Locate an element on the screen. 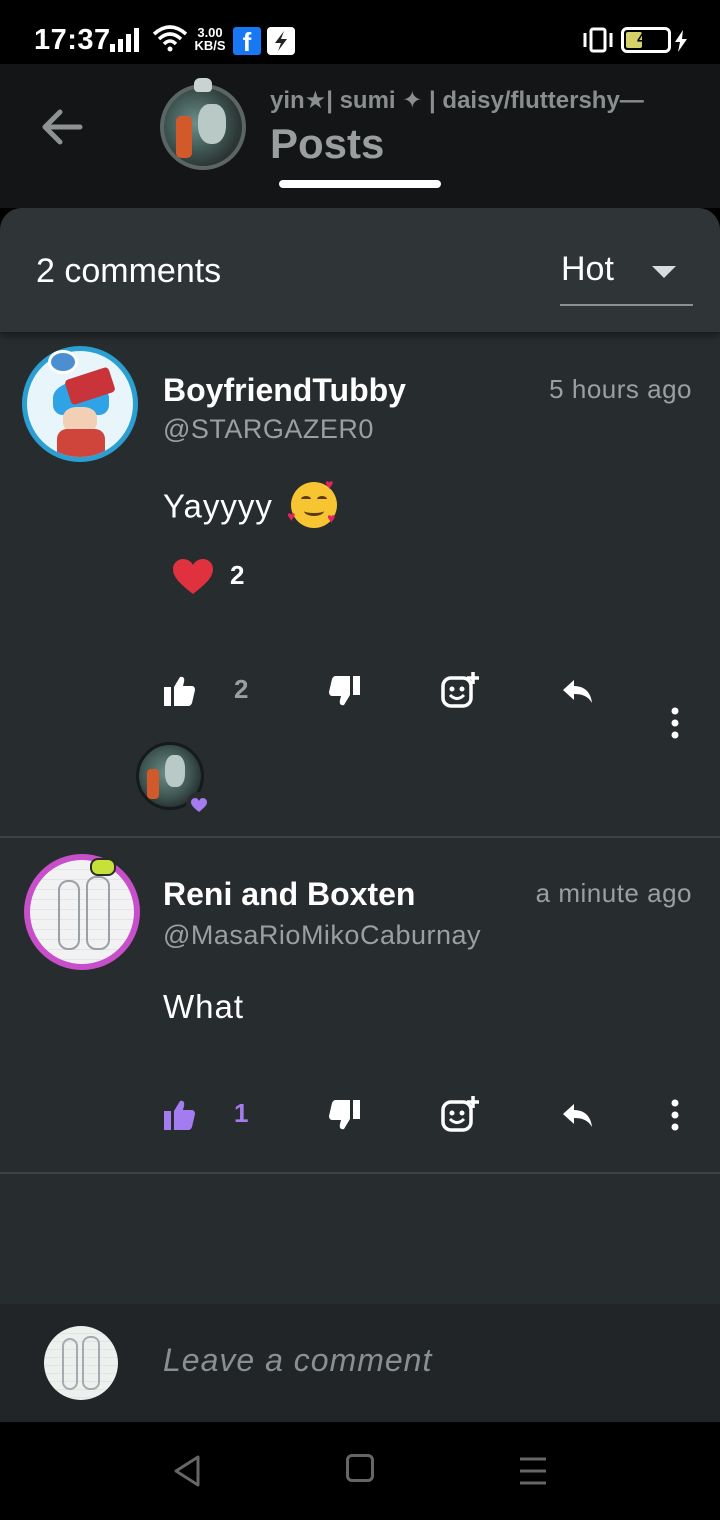  app-header: yin★| sumi ✦ | daisy/fluttershy— Posts is located at coordinates (360, 136).